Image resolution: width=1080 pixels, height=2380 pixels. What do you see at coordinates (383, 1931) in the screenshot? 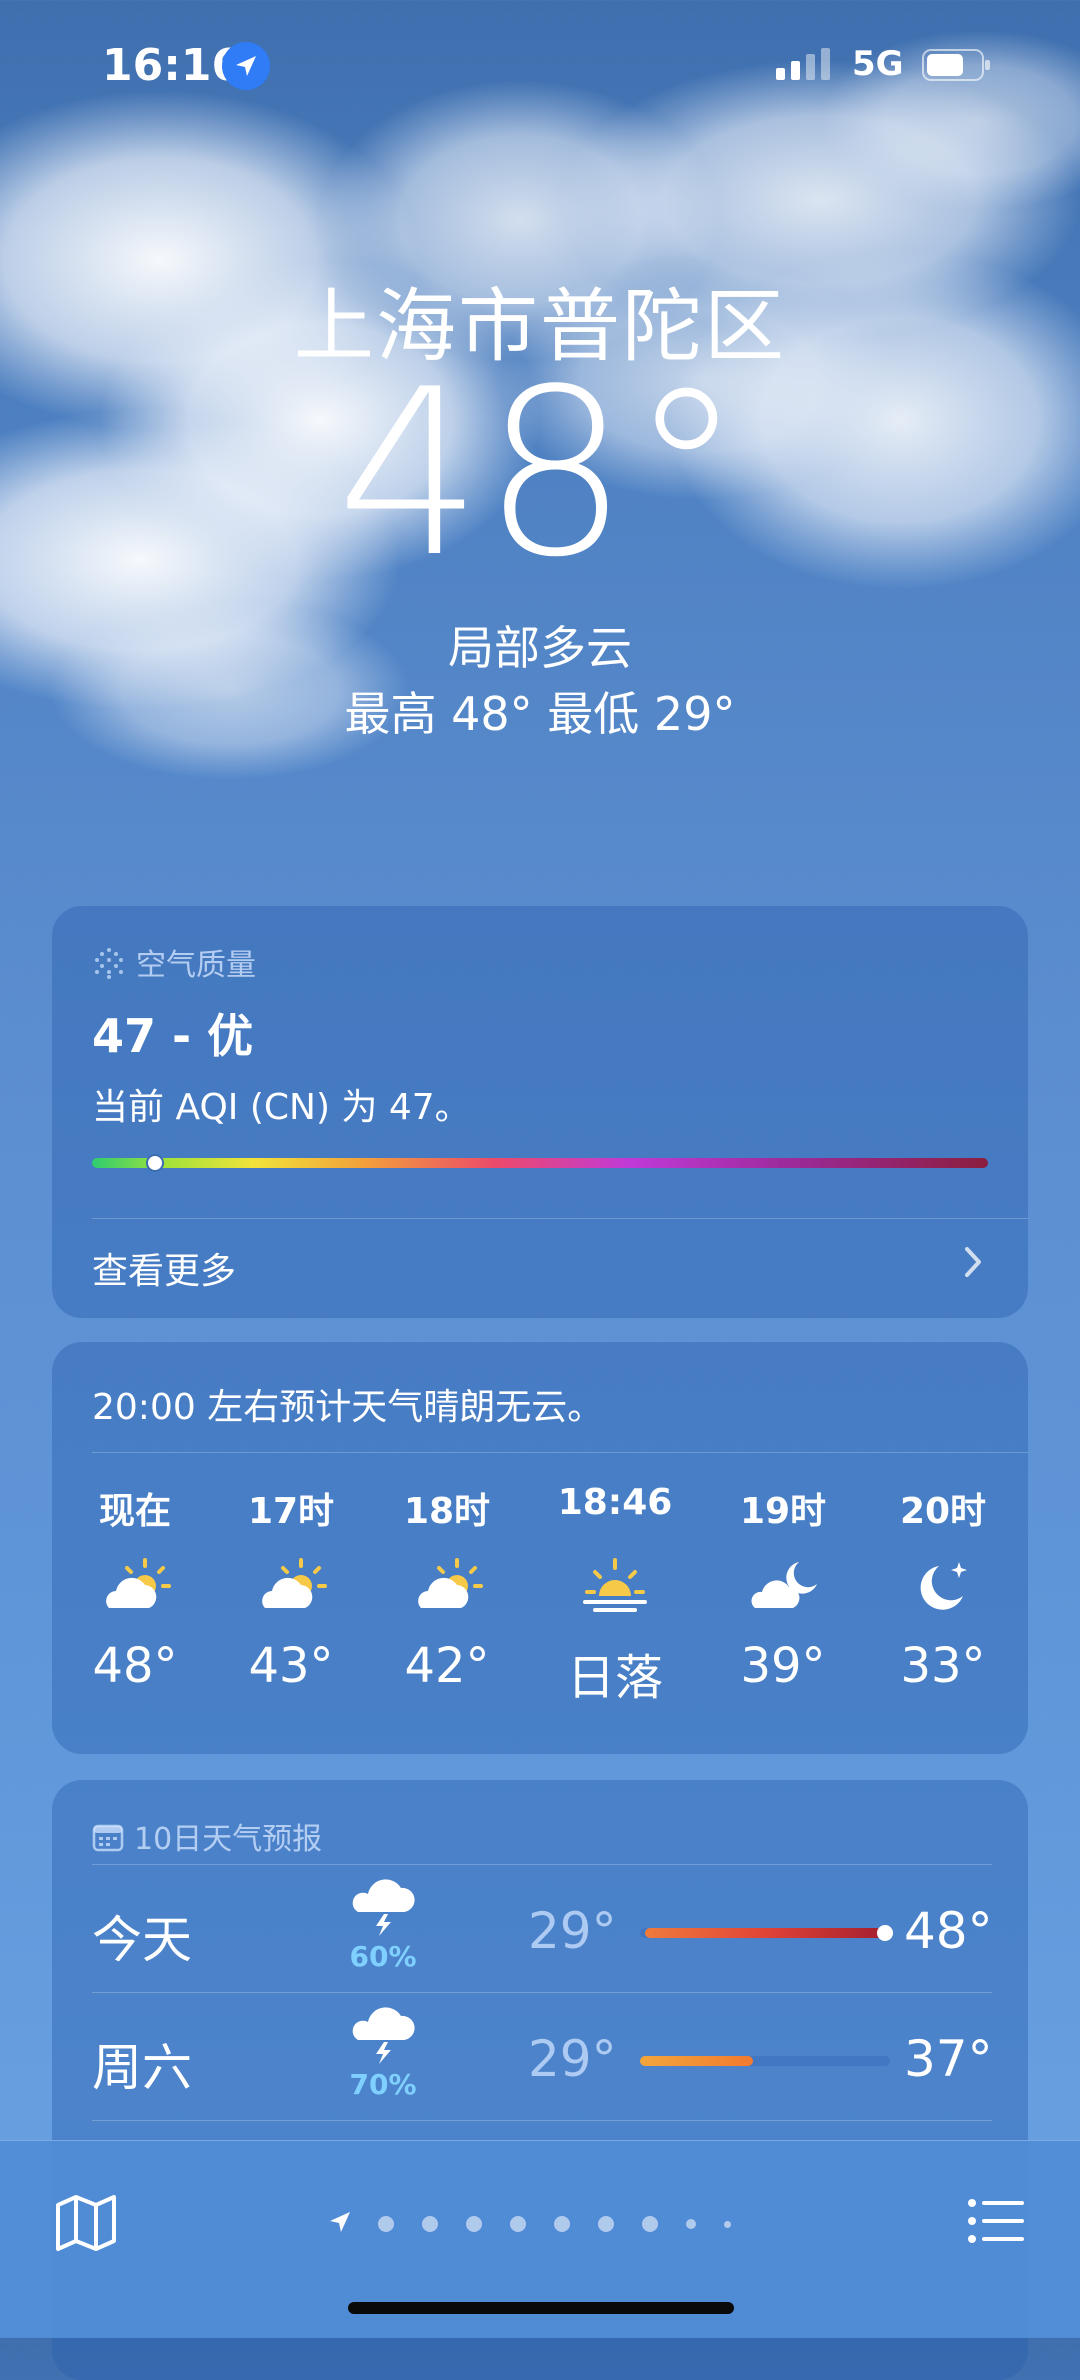
I see `thunderstorm-icon: 60%` at bounding box center [383, 1931].